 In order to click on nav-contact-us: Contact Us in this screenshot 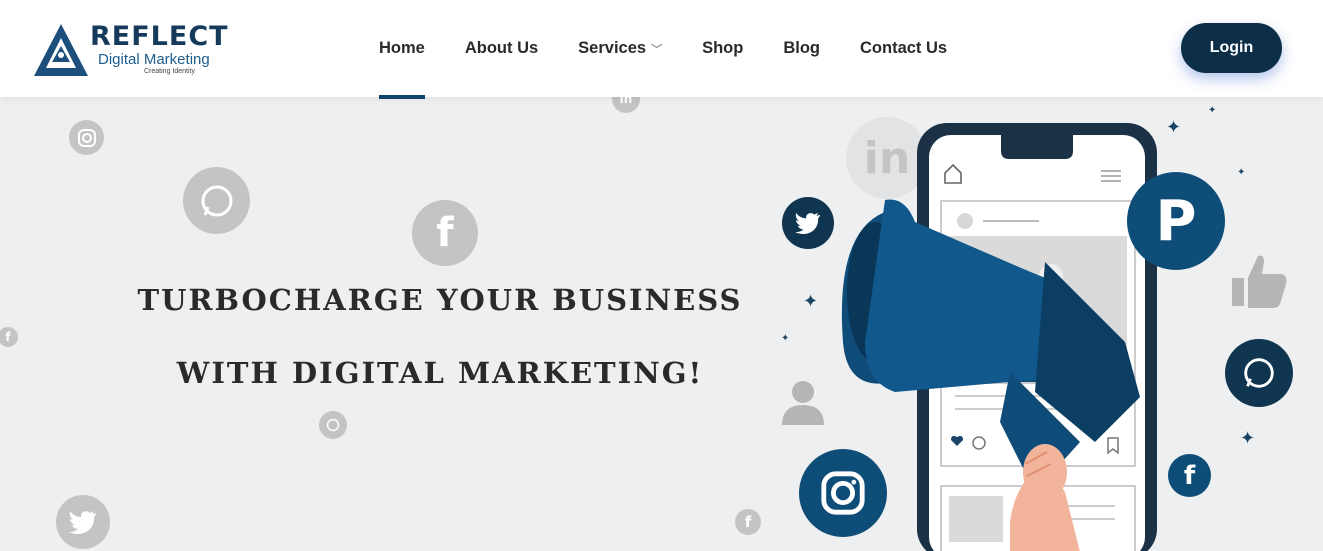, I will do `click(903, 48)`.